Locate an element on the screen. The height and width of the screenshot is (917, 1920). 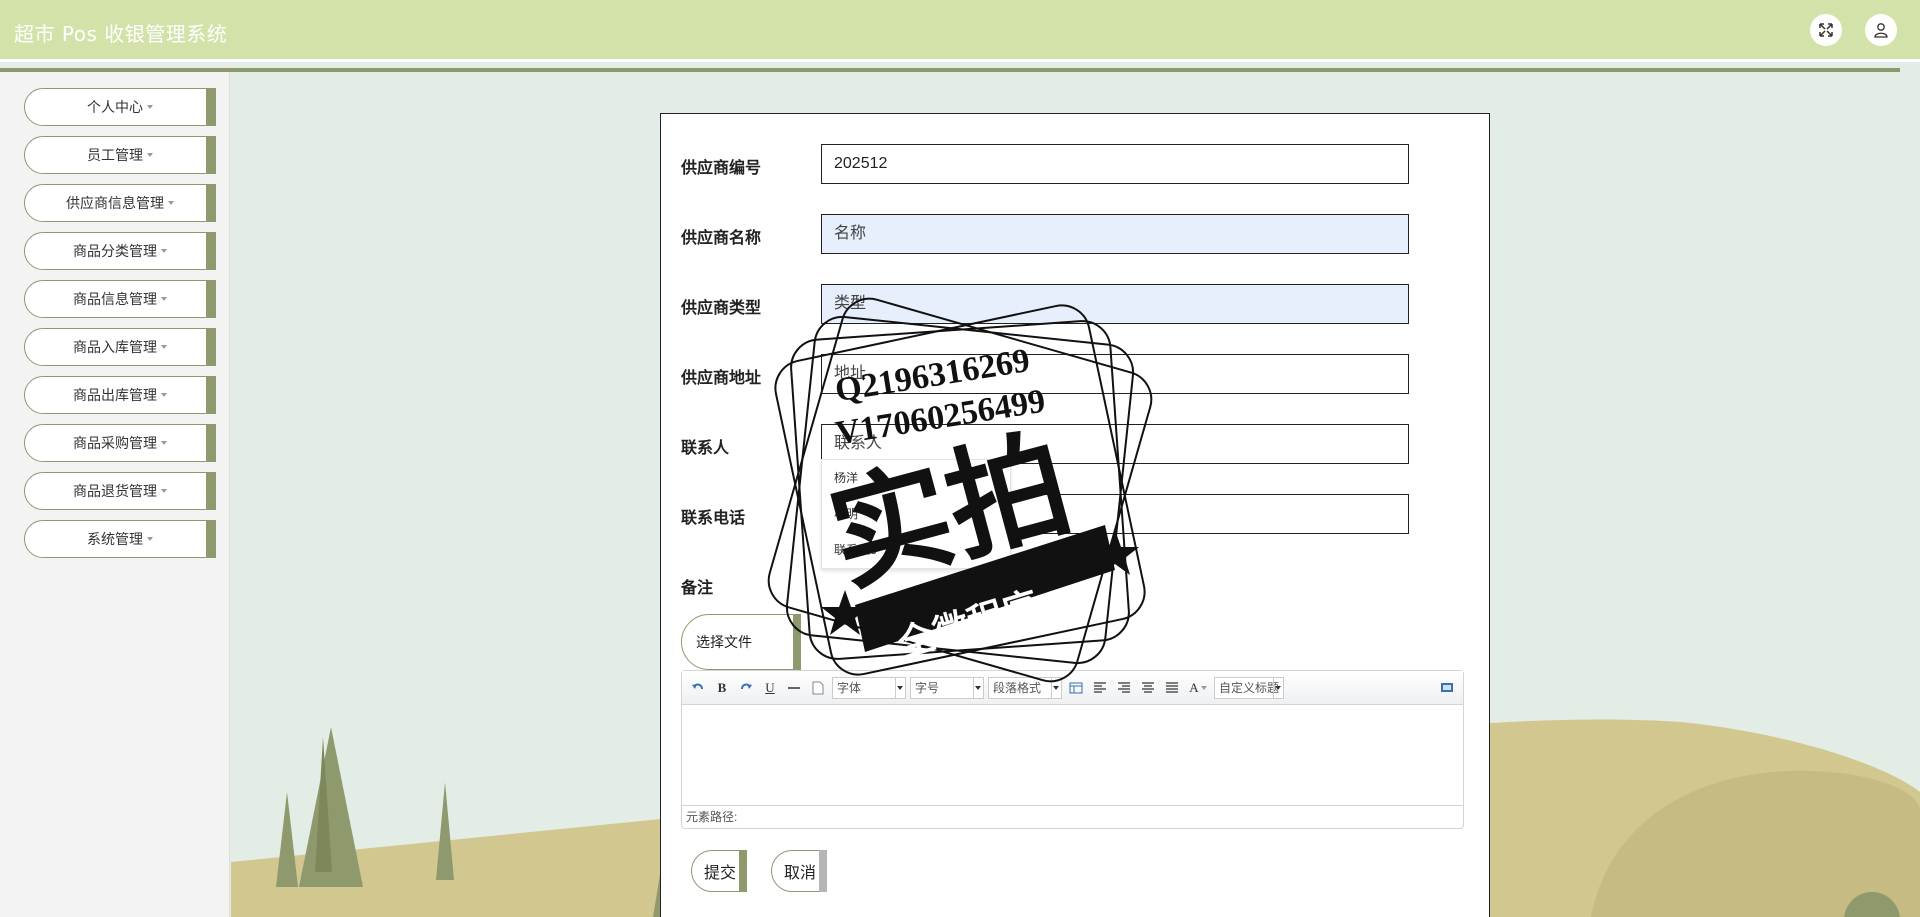
element-path-bar: 元素路径: is located at coordinates (1072, 817).